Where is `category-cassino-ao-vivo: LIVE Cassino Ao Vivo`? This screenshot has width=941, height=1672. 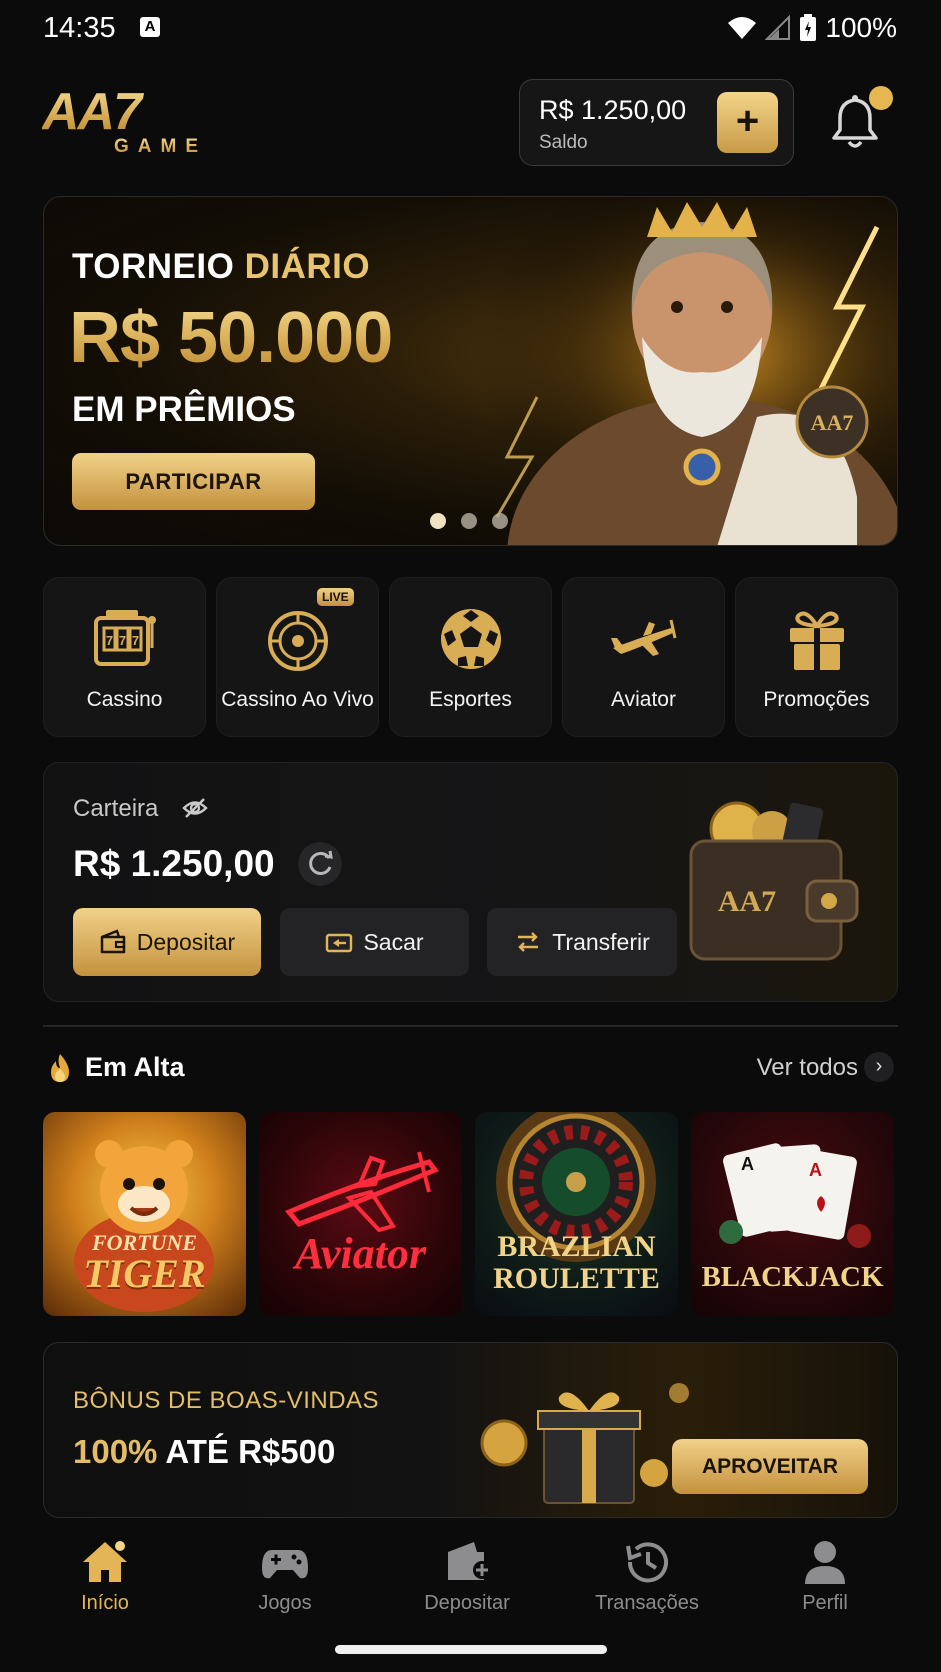
category-cassino-ao-vivo: LIVE Cassino Ao Vivo is located at coordinates (297, 657).